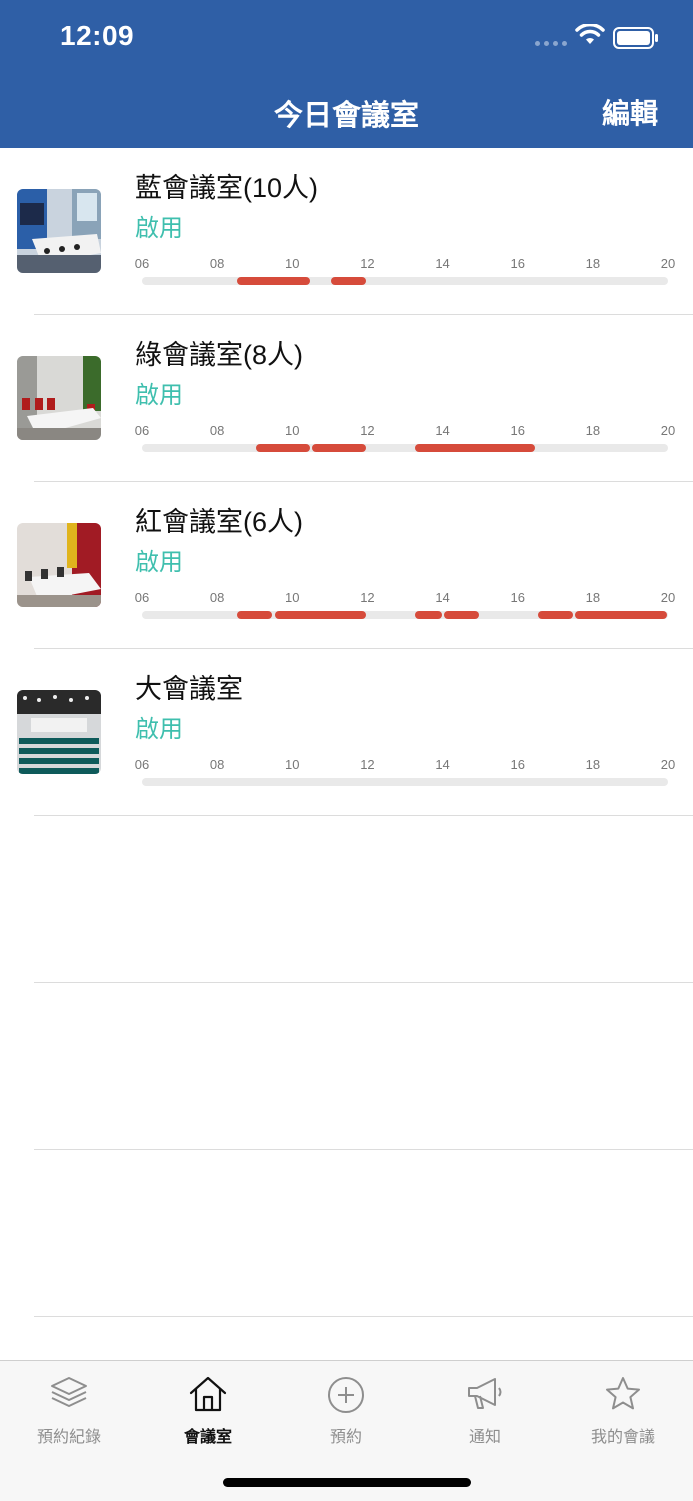 This screenshot has height=1501, width=693. What do you see at coordinates (345, 1437) in the screenshot?
I see `tab-label: 預約` at bounding box center [345, 1437].